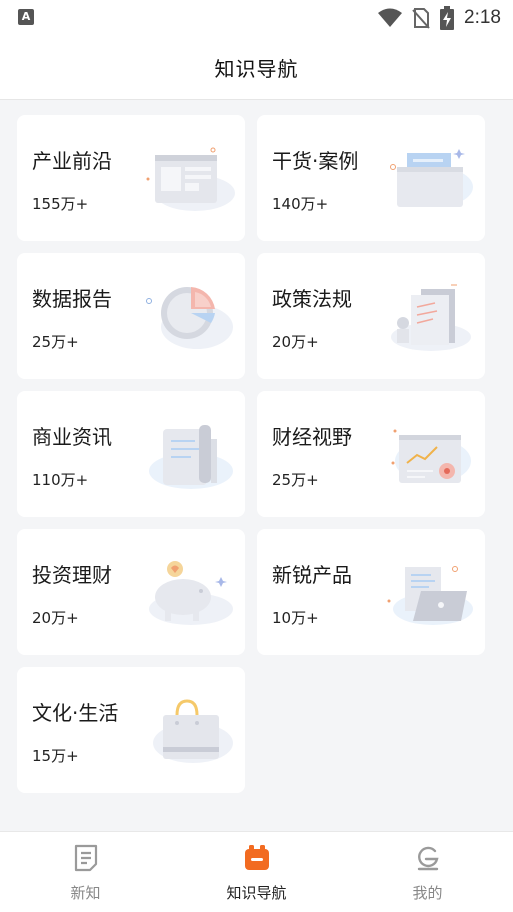 The height and width of the screenshot is (912, 513). I want to click on folder-illustration-icon, so click(431, 178).